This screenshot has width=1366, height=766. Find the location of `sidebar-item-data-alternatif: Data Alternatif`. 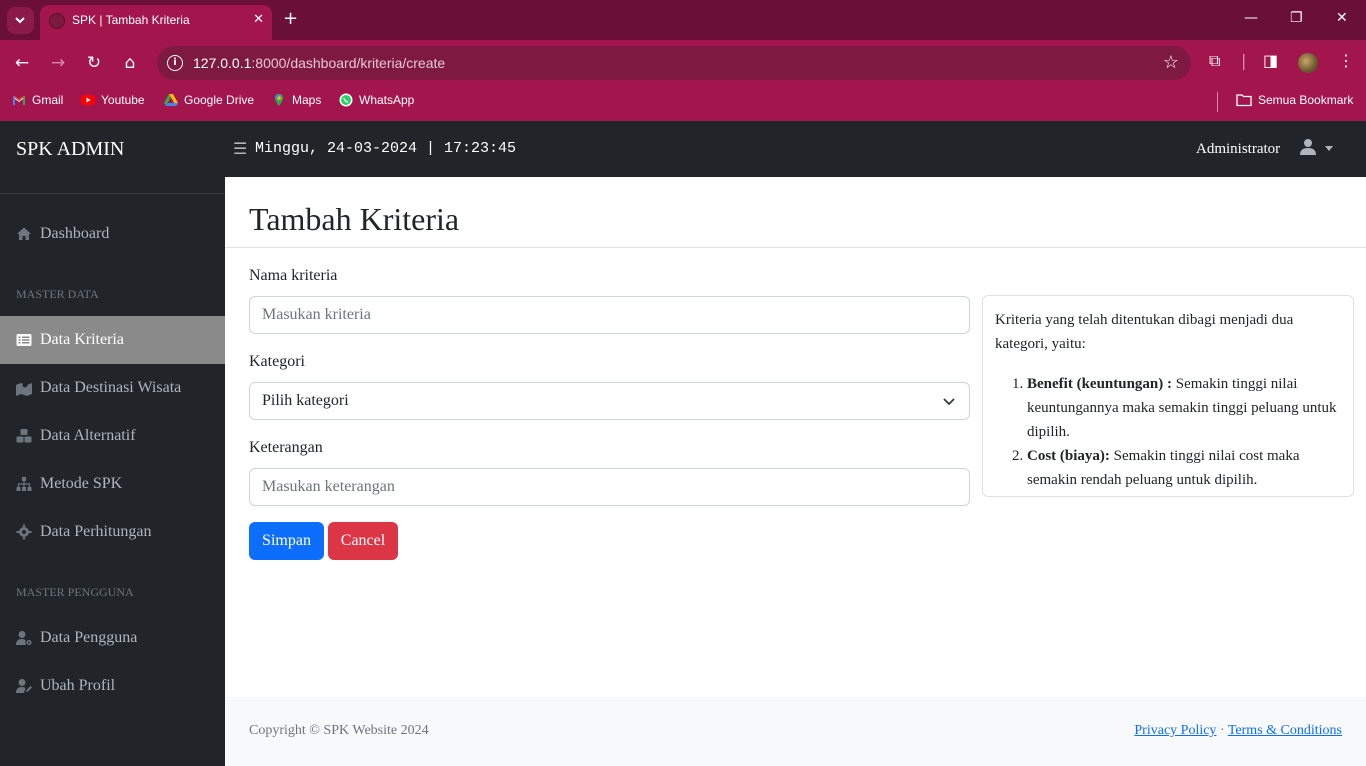

sidebar-item-data-alternatif: Data Alternatif is located at coordinates (112, 436).